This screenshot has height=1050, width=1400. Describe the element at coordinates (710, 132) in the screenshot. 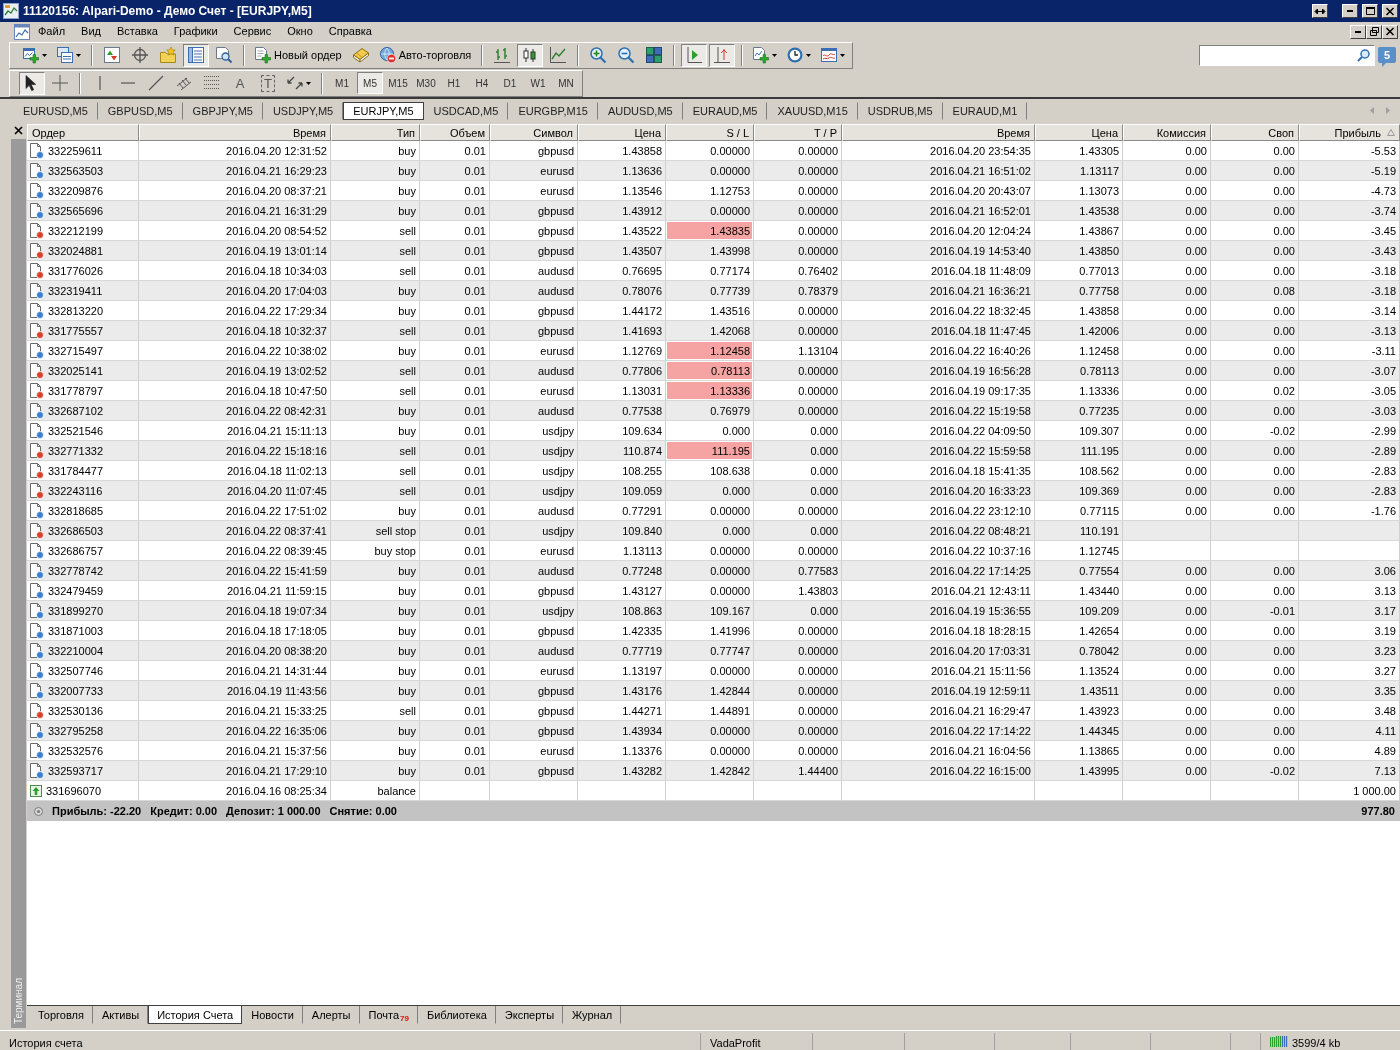

I see `column-header: S / L` at that location.